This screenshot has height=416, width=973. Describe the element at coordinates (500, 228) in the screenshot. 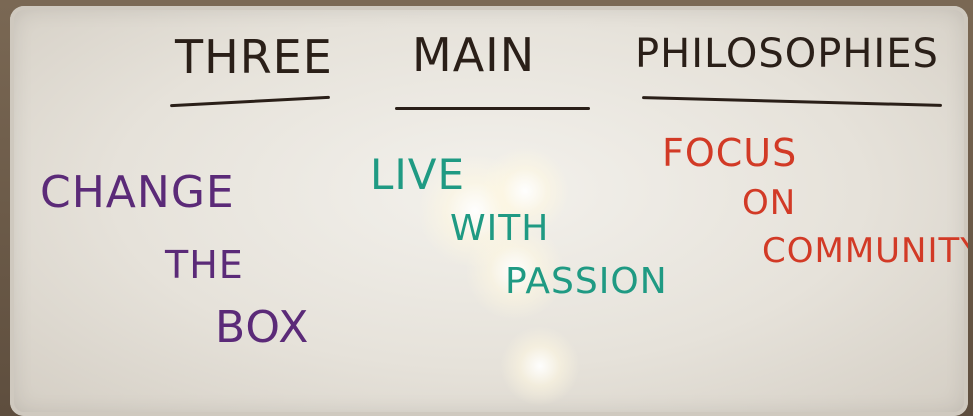

I see `philosophy-2-line-2: WITH` at that location.